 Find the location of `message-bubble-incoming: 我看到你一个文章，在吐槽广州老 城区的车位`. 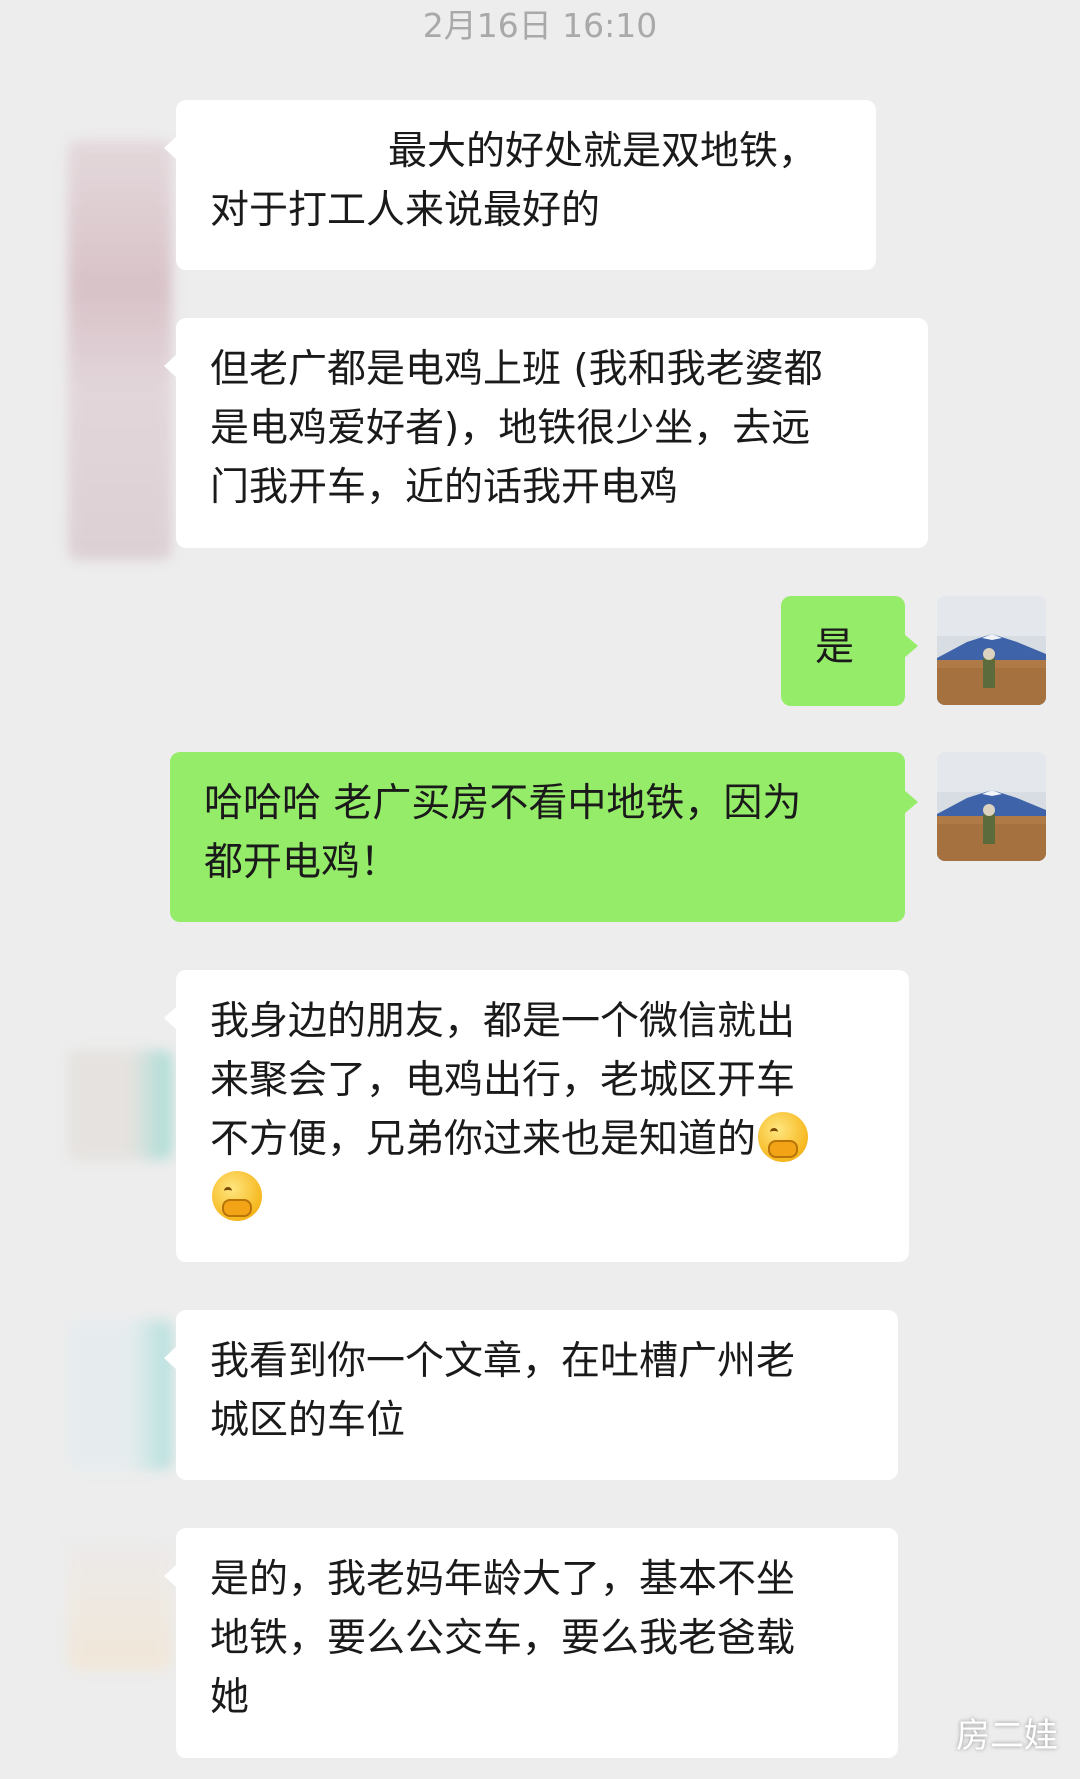

message-bubble-incoming: 我看到你一个文章，在吐槽广州老 城区的车位 is located at coordinates (531, 1395).